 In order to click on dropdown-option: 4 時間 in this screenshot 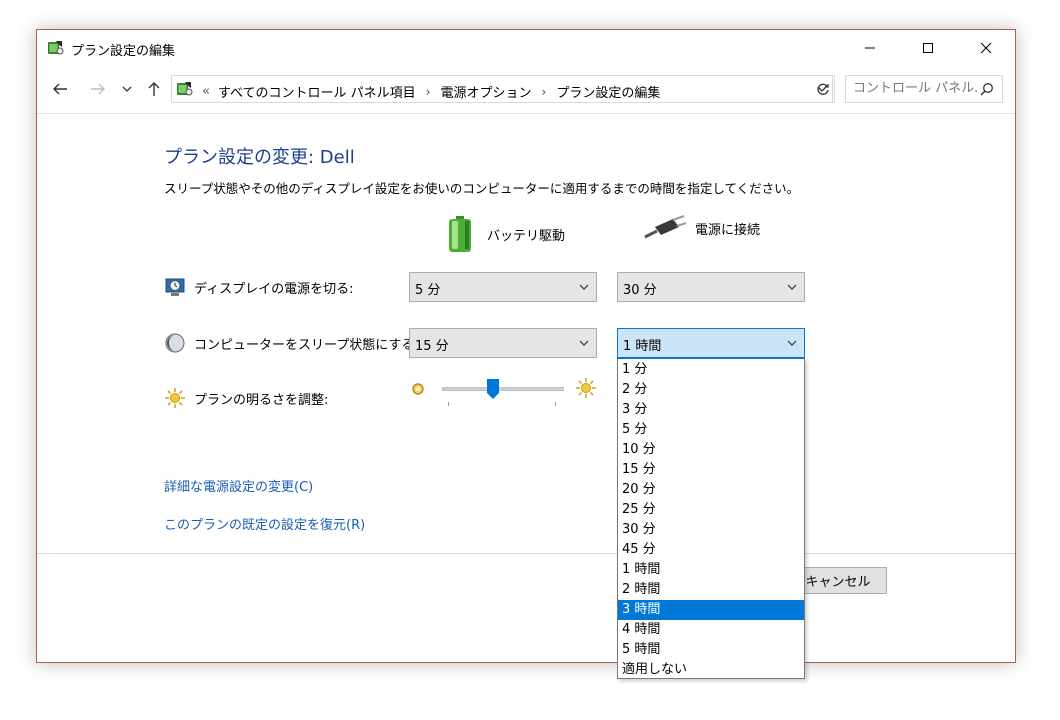, I will do `click(711, 630)`.